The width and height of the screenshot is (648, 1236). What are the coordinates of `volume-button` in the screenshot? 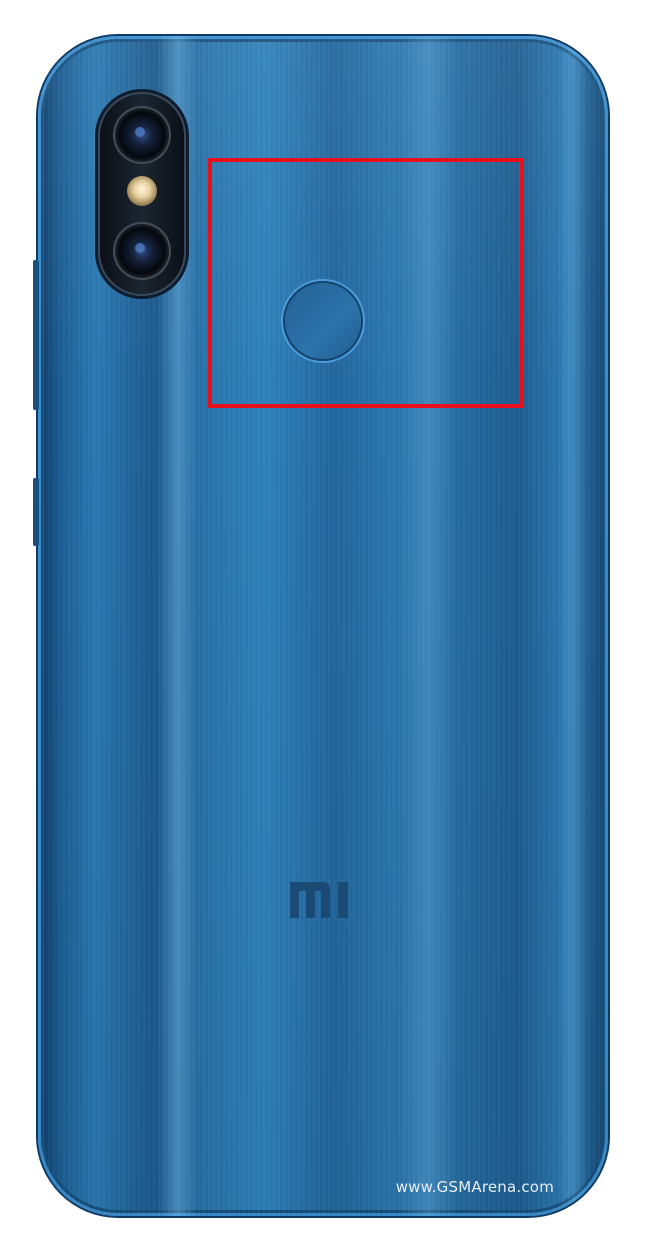 It's located at (36, 335).